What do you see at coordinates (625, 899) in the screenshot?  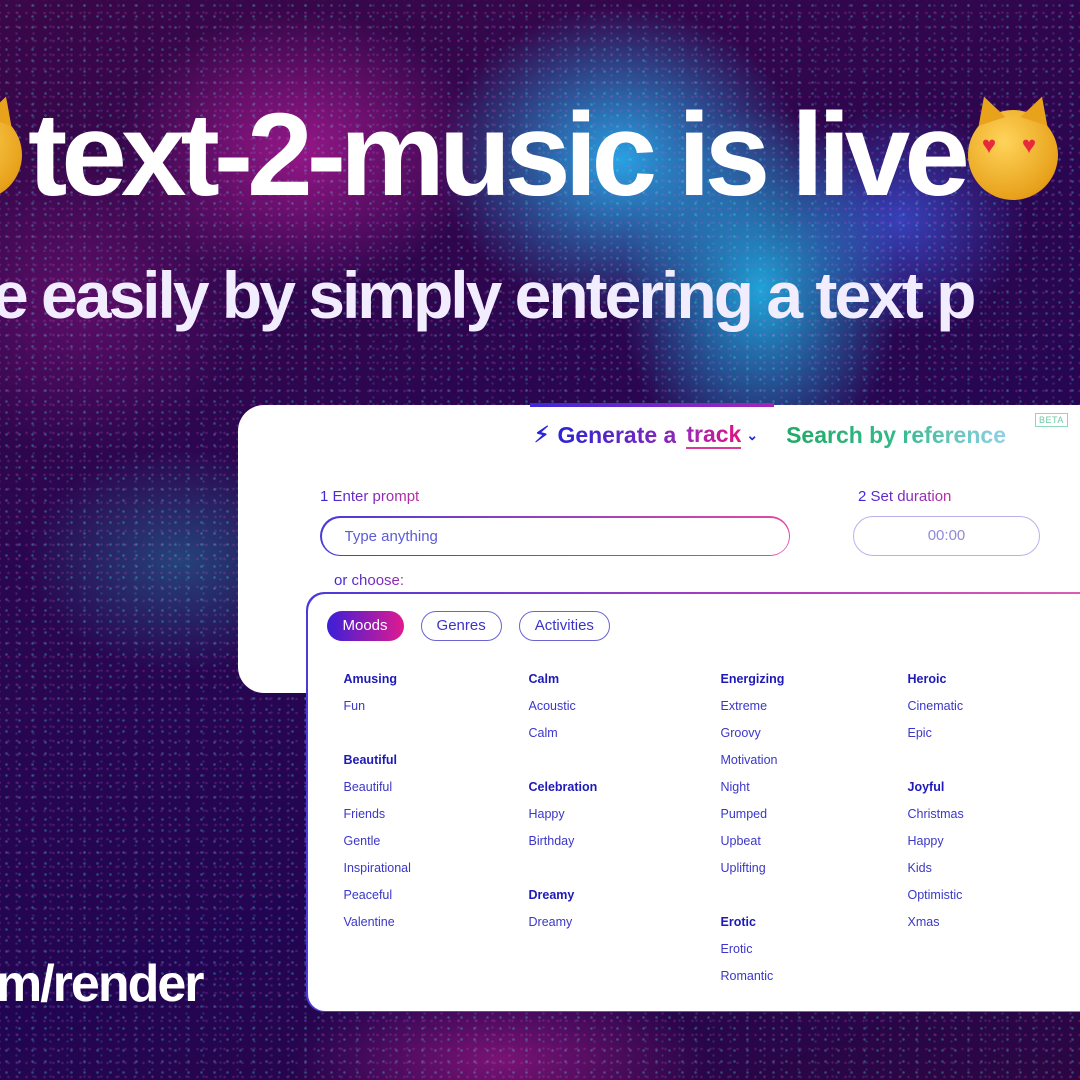 I see `mood-group-title: Dreamy` at bounding box center [625, 899].